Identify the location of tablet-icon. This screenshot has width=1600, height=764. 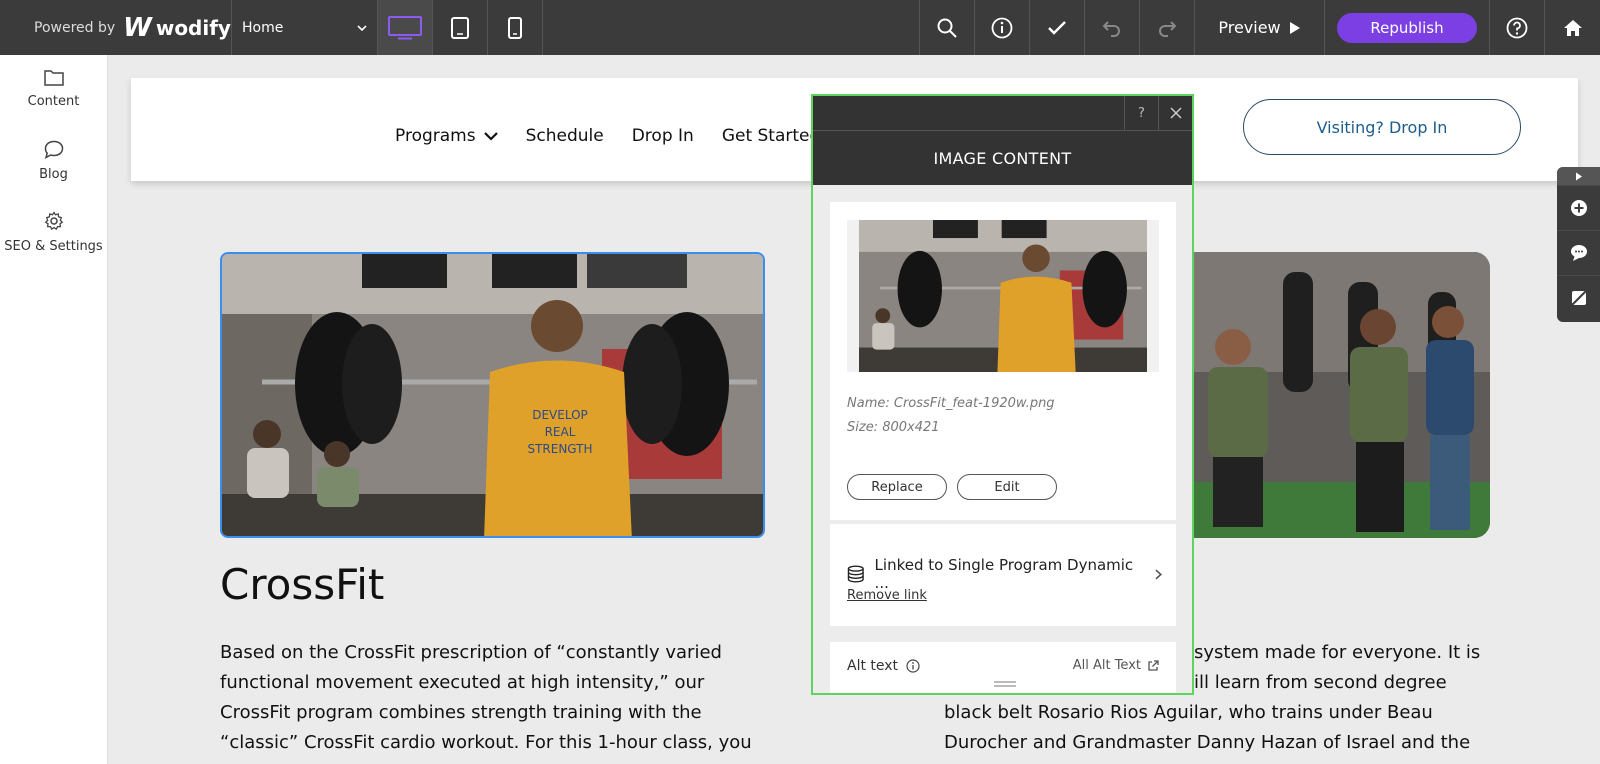
(460, 27).